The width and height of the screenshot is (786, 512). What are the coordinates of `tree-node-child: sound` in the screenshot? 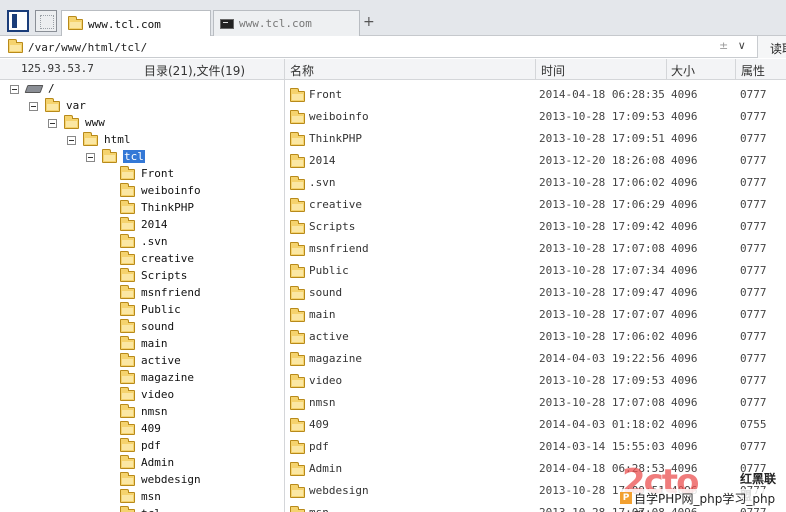 It's located at (147, 327).